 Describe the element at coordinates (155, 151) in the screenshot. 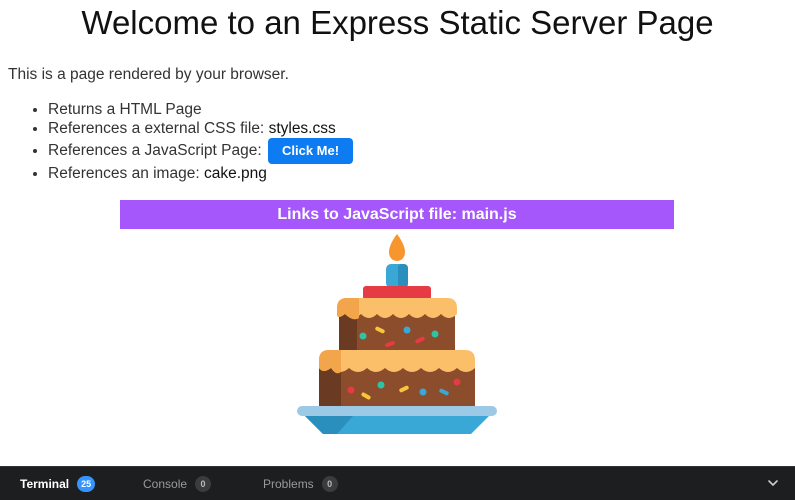

I see `list-item-text: References a JavaScript Page:` at that location.